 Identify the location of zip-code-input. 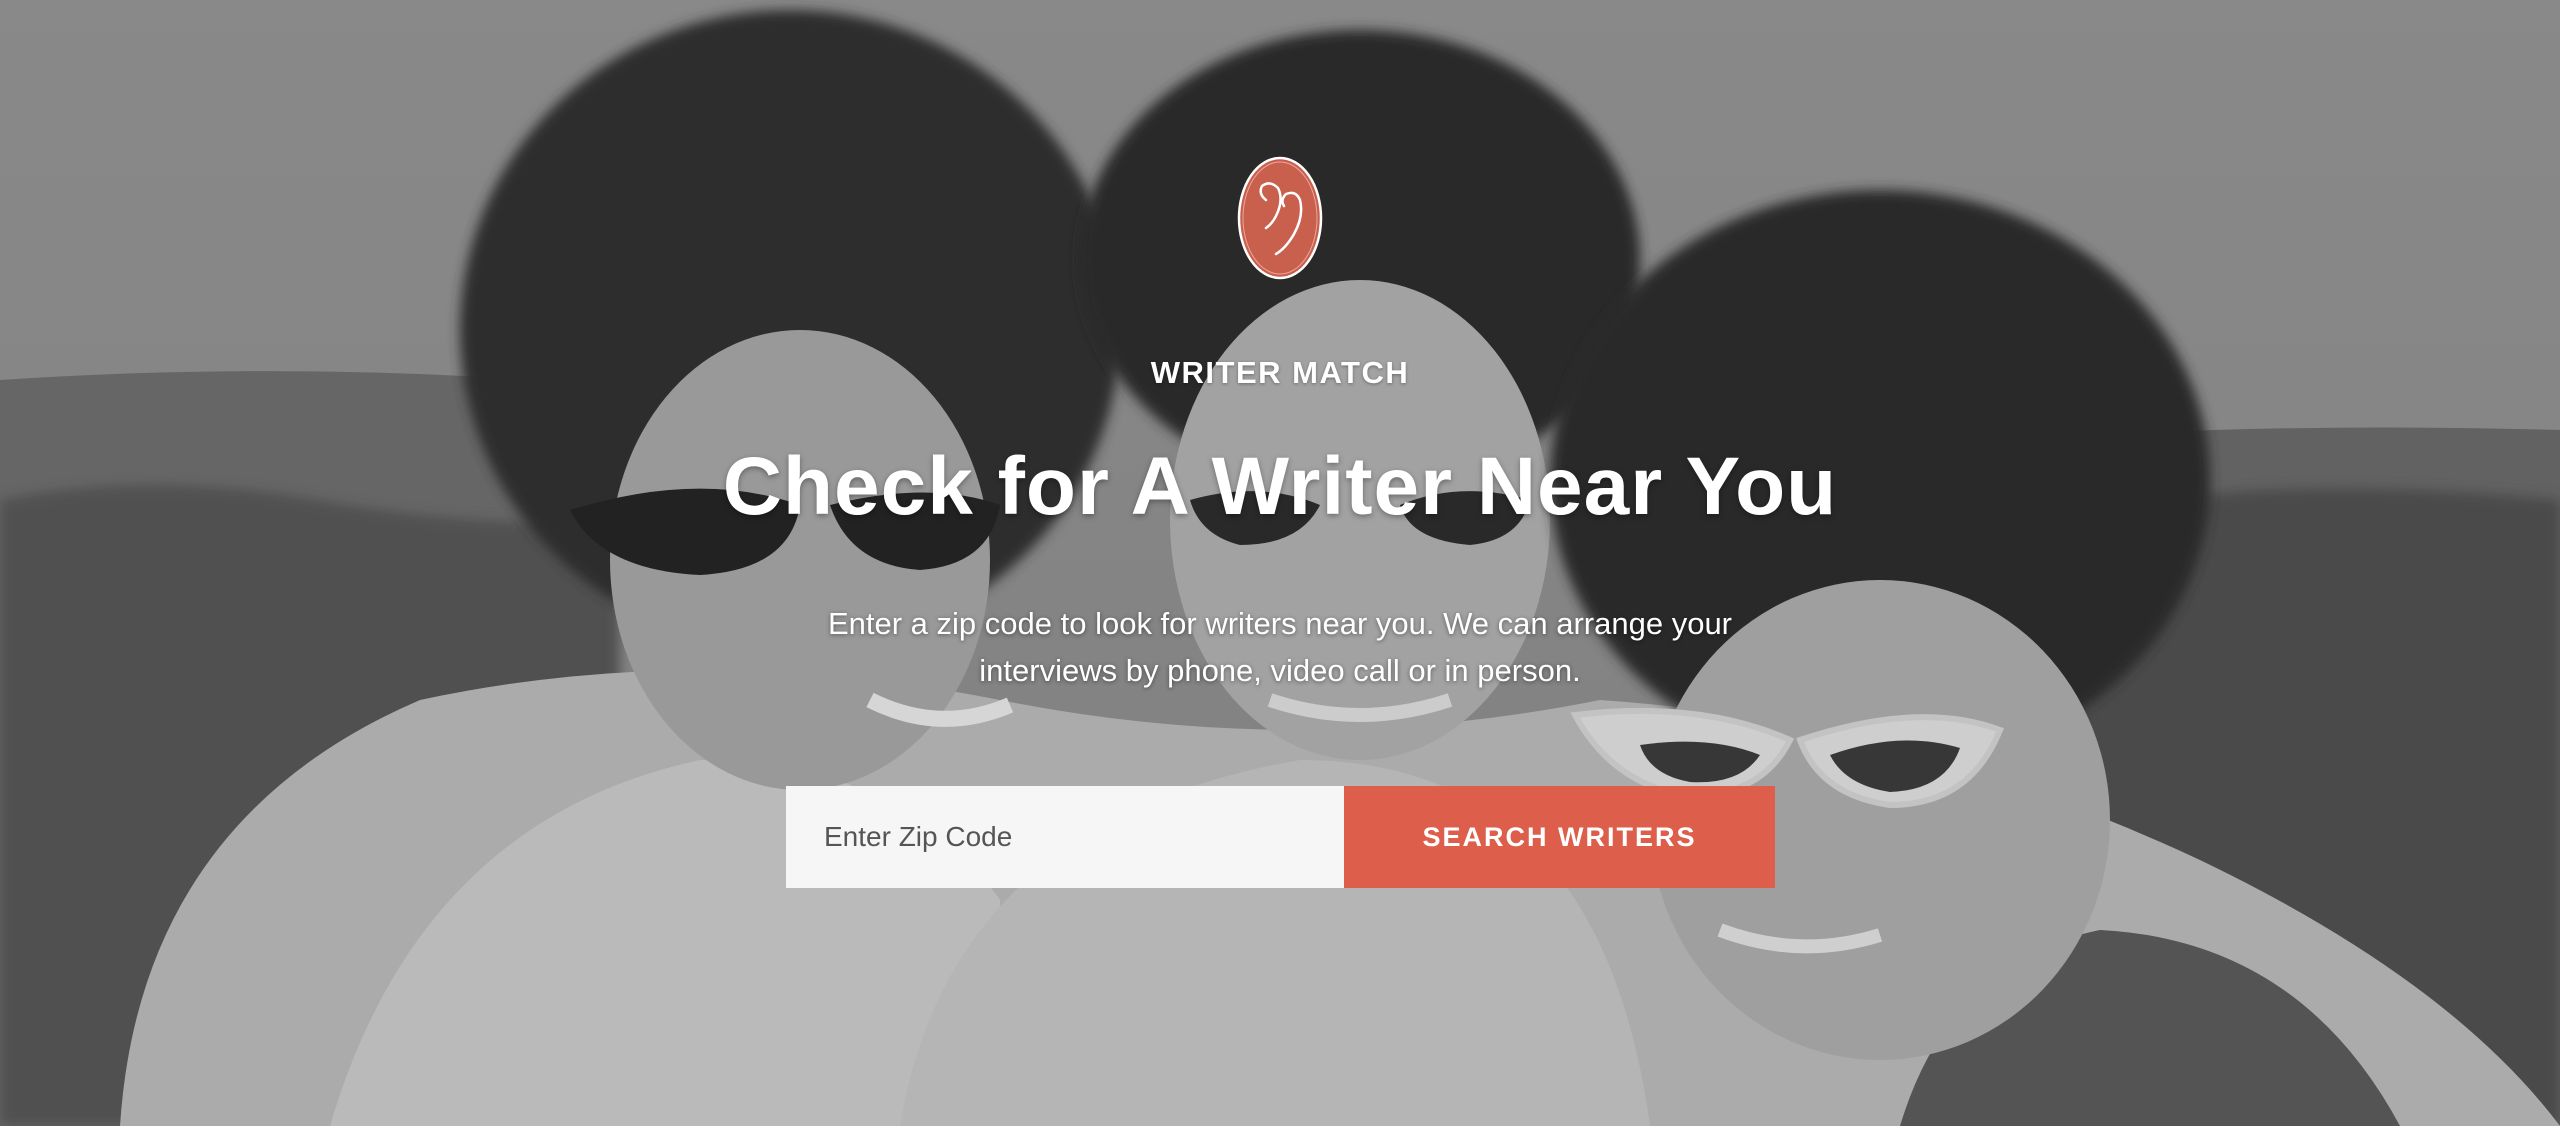
(1065, 837).